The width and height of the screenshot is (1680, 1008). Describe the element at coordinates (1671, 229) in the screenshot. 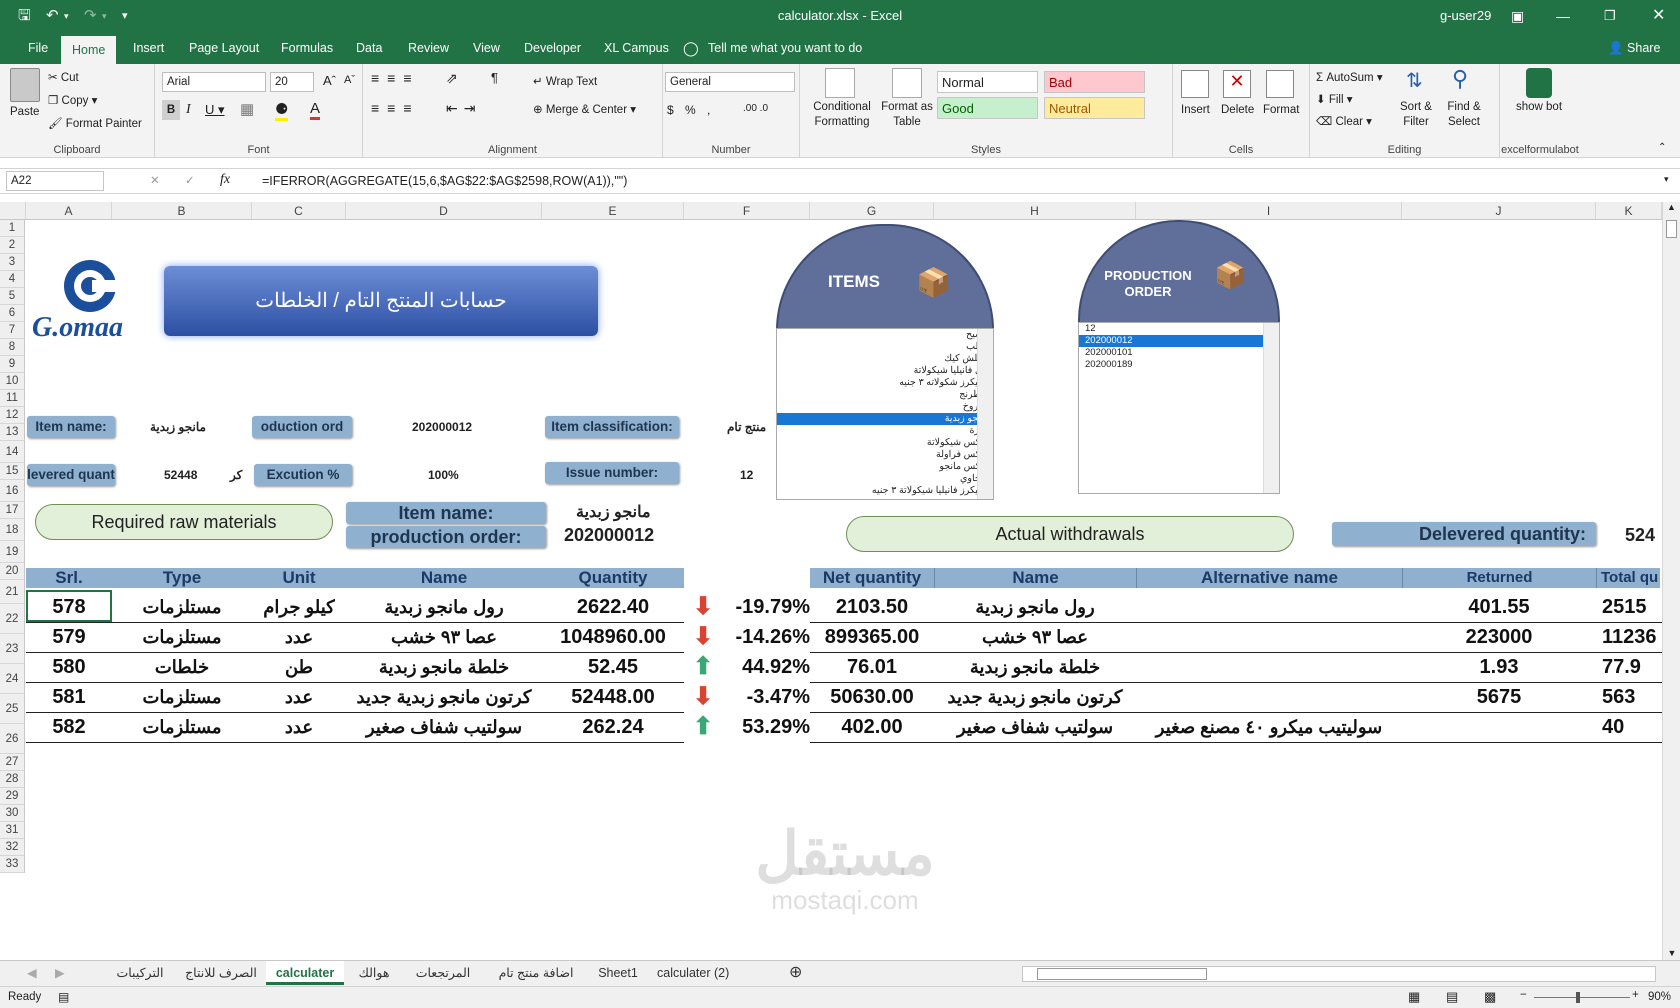

I see `scroll-thumb` at that location.